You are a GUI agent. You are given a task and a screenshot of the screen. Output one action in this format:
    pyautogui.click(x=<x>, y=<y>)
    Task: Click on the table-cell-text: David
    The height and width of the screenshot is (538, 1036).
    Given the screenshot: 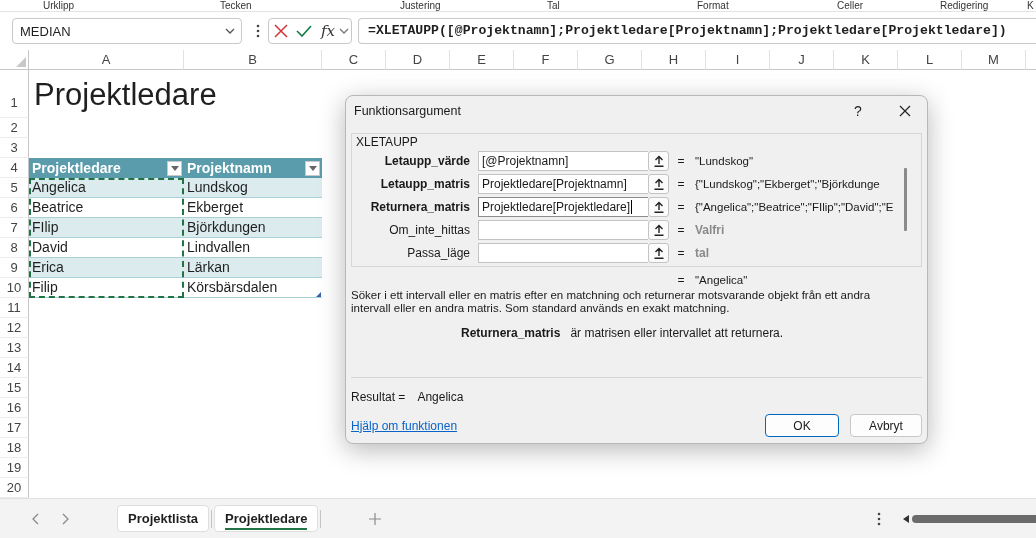 What is the action you would take?
    pyautogui.click(x=50, y=247)
    